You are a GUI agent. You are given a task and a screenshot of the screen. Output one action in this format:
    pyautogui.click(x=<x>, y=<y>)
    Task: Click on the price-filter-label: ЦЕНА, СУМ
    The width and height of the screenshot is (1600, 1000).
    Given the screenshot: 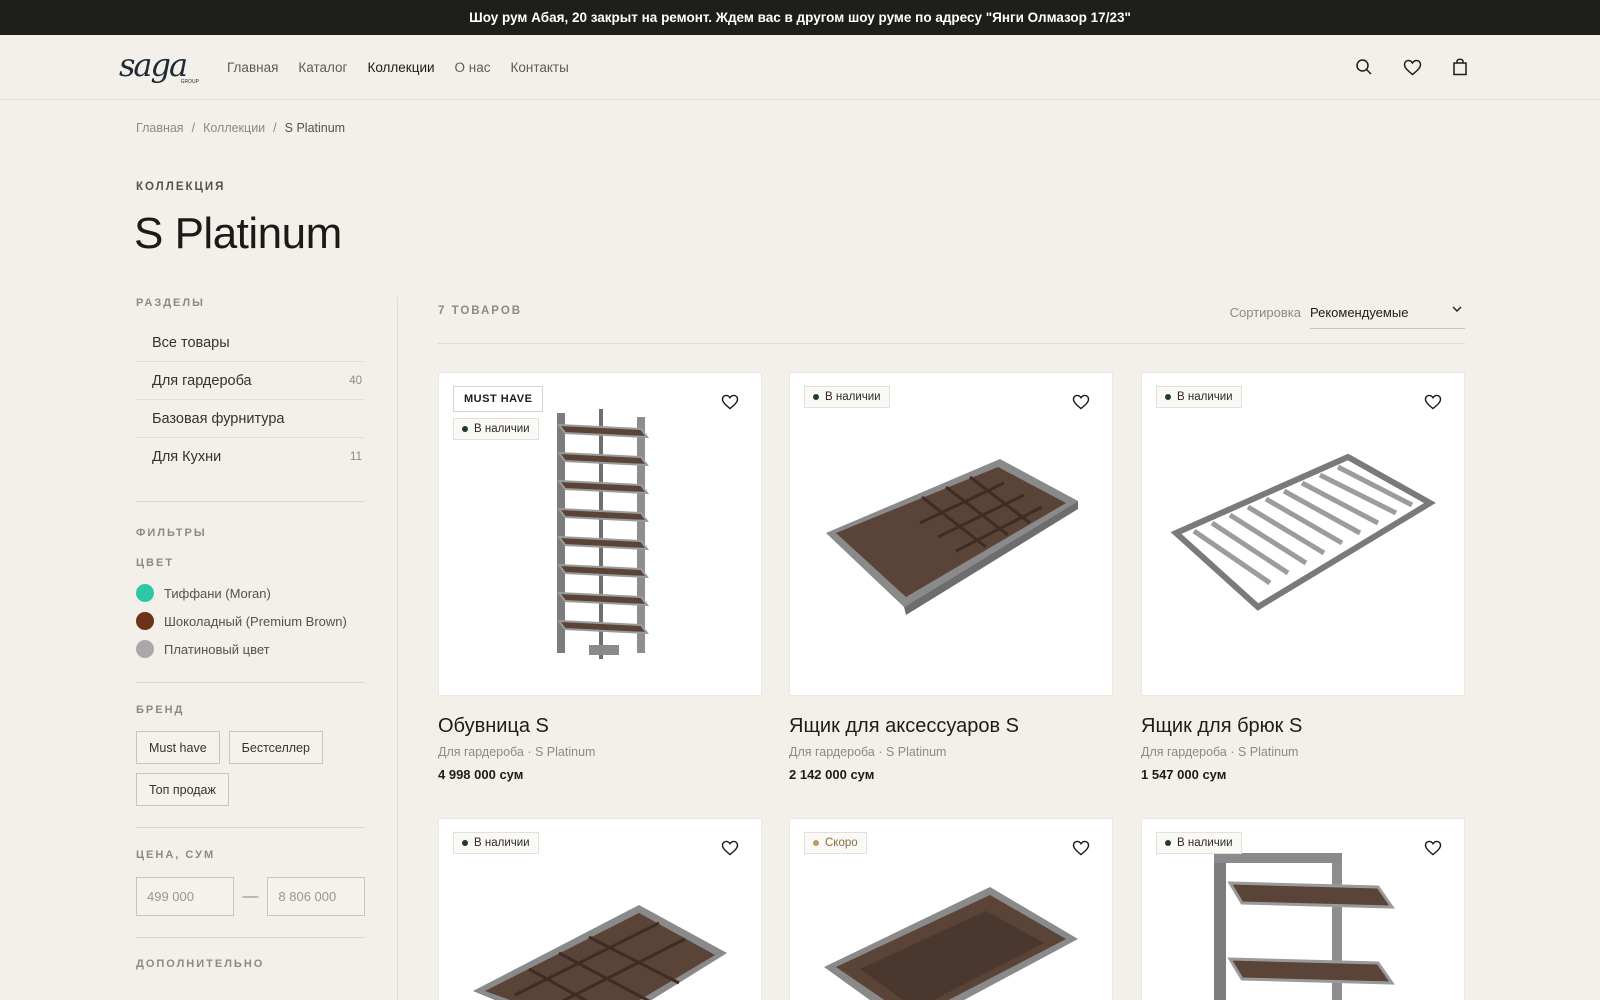 What is the action you would take?
    pyautogui.click(x=176, y=855)
    